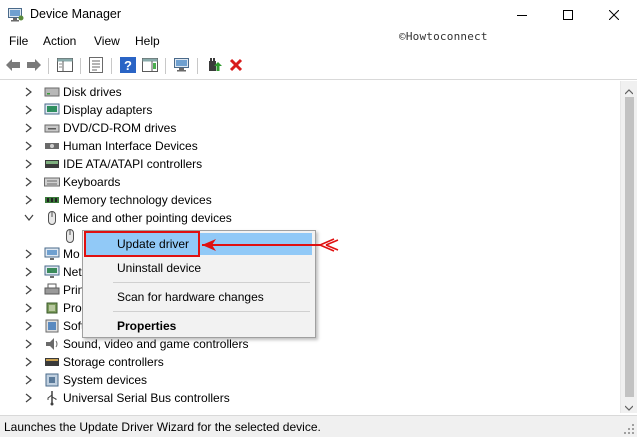 The image size is (637, 437). Describe the element at coordinates (156, 344) in the screenshot. I see `tree-item-label: Sound, video and game controllers` at that location.